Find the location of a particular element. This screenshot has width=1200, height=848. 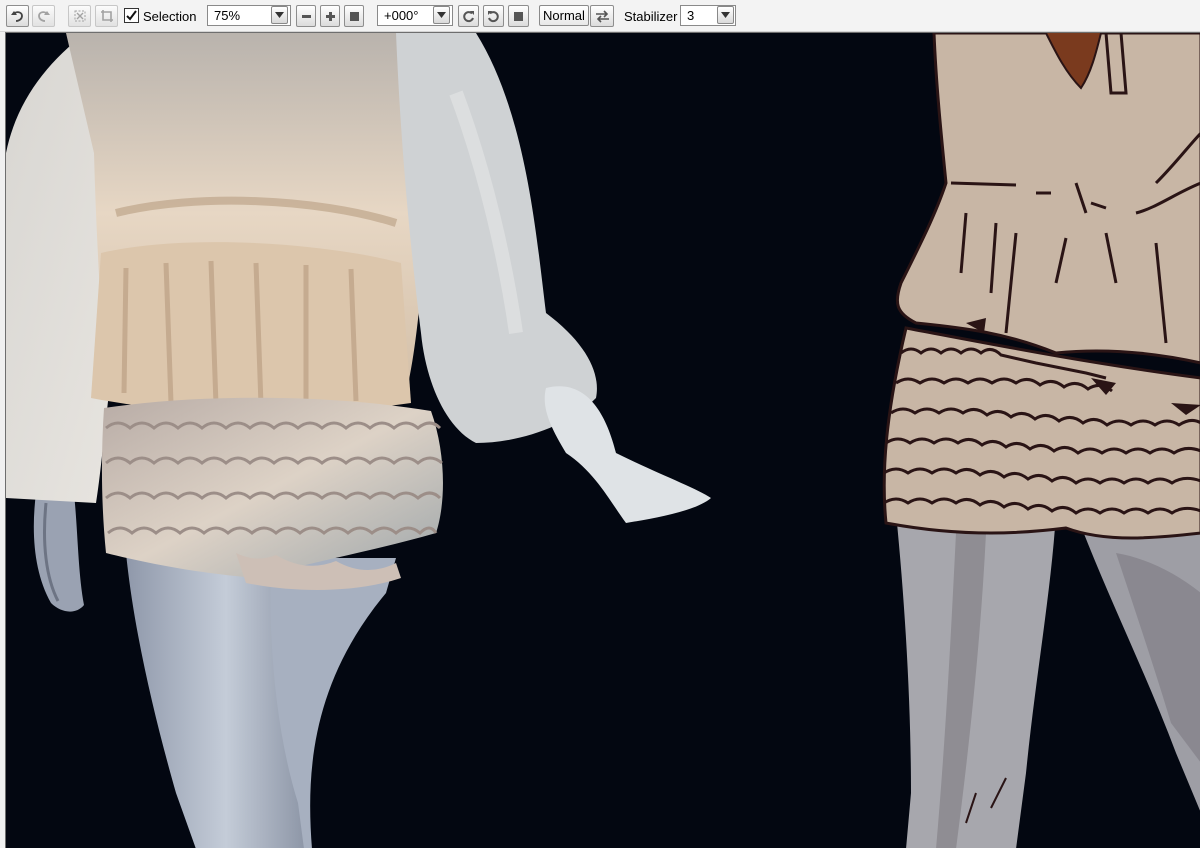

crop-button is located at coordinates (106, 16).